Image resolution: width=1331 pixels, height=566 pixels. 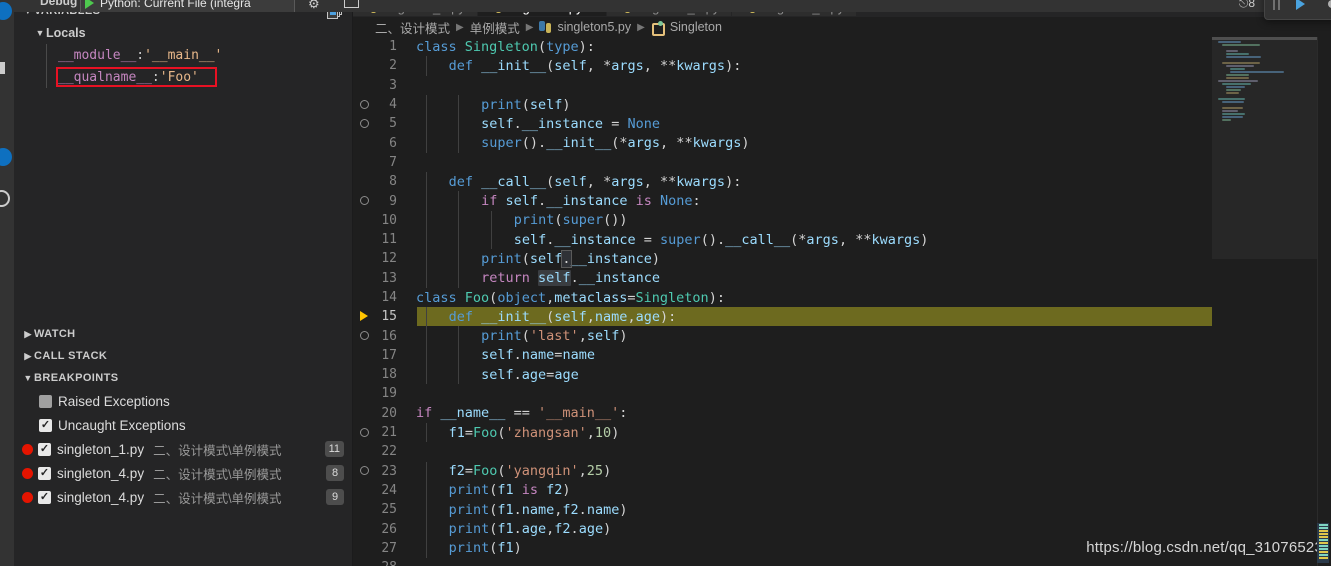 What do you see at coordinates (1324, 8) in the screenshot?
I see `step-over-button` at bounding box center [1324, 8].